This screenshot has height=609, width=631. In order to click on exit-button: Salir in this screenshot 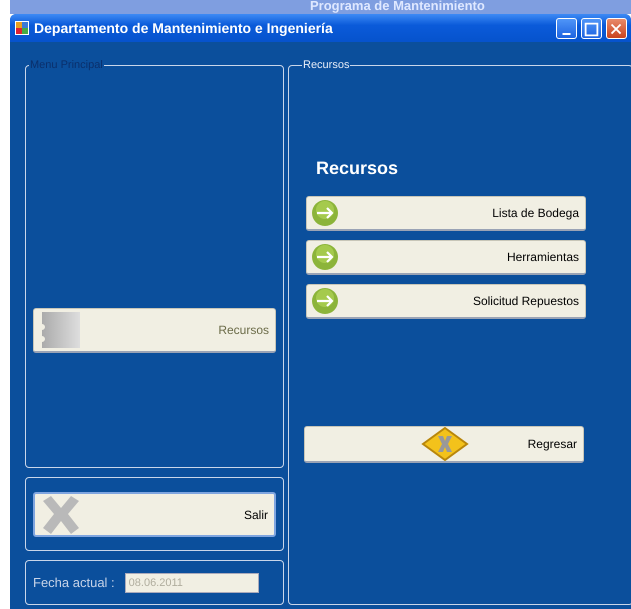, I will do `click(154, 514)`.